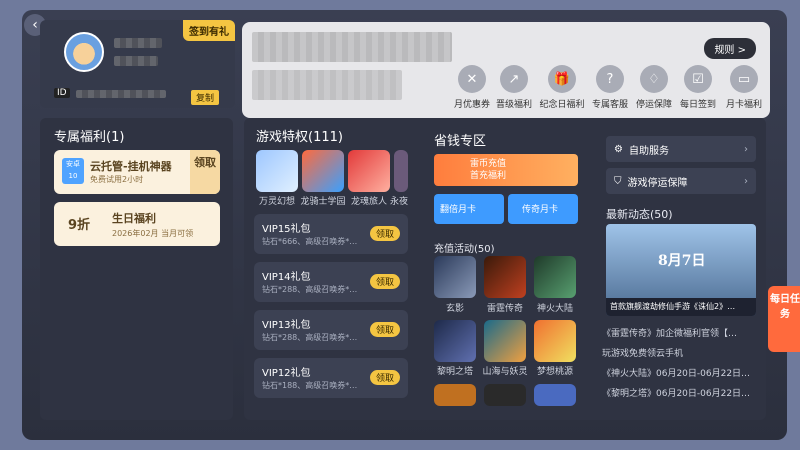 This screenshot has height=450, width=800. What do you see at coordinates (618, 149) in the screenshot?
I see `gear-icon: ⚙` at bounding box center [618, 149].